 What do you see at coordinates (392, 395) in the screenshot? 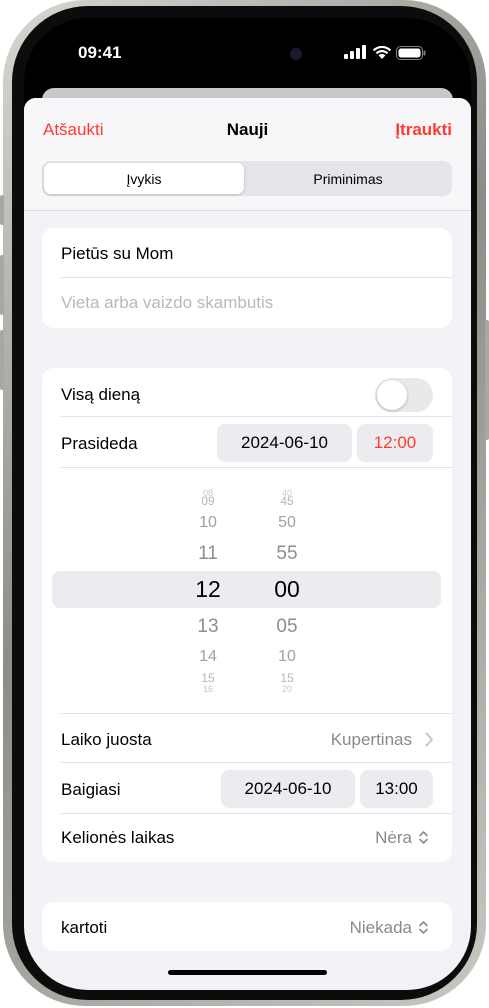
I see `toggle-knob` at bounding box center [392, 395].